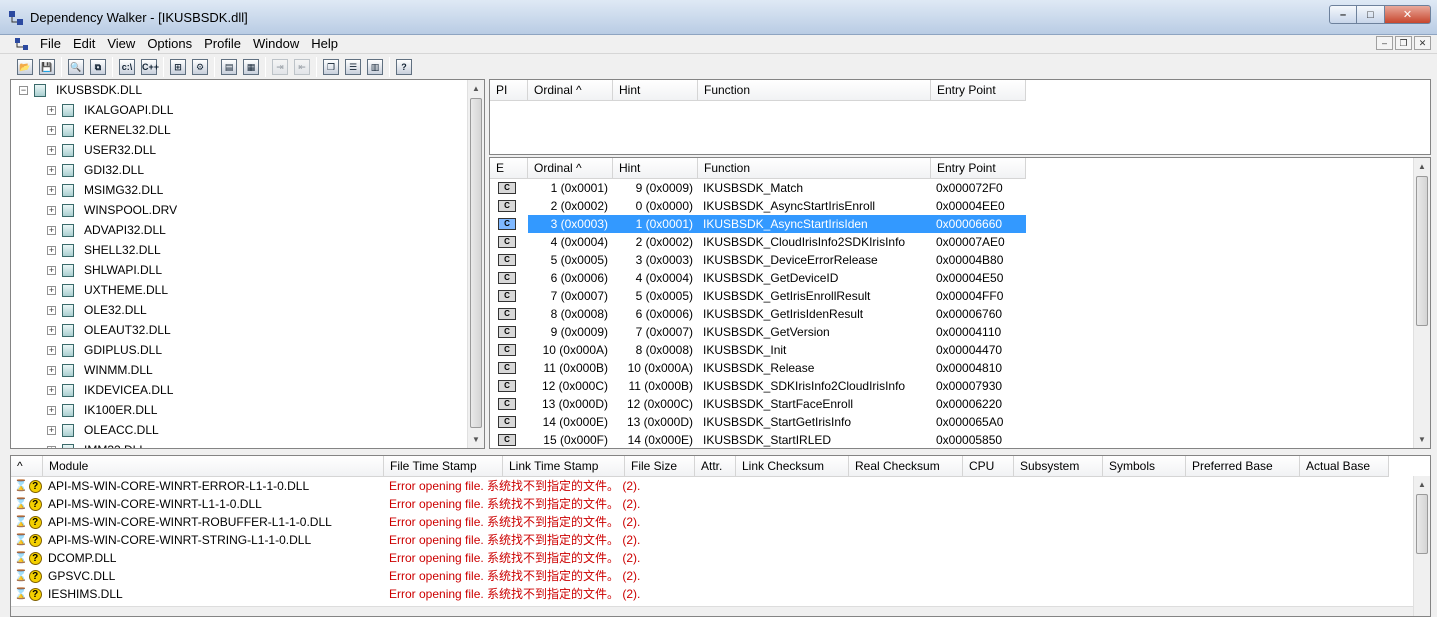  What do you see at coordinates (1408, 14) in the screenshot?
I see `close-button: ✕` at bounding box center [1408, 14].